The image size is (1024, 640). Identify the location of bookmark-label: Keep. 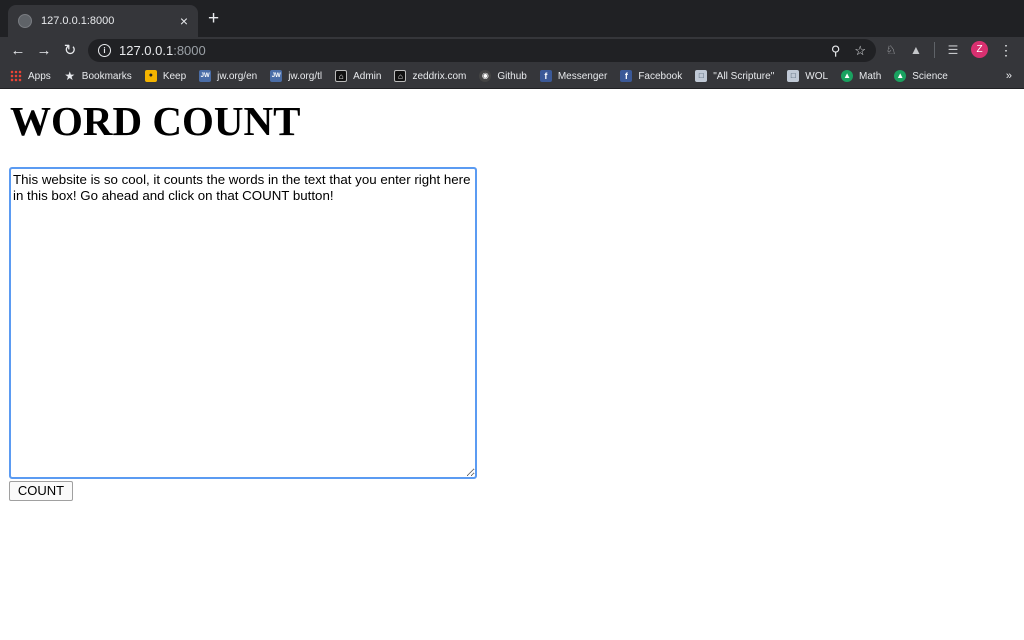
(174, 76).